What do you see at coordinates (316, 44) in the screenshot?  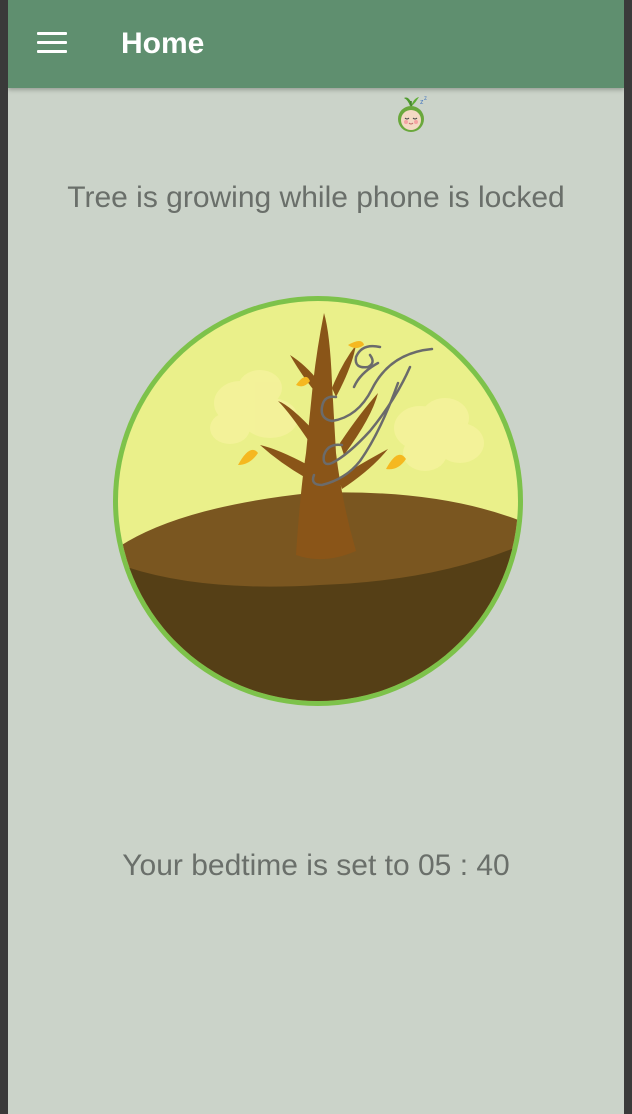 I see `app-bar: Home` at bounding box center [316, 44].